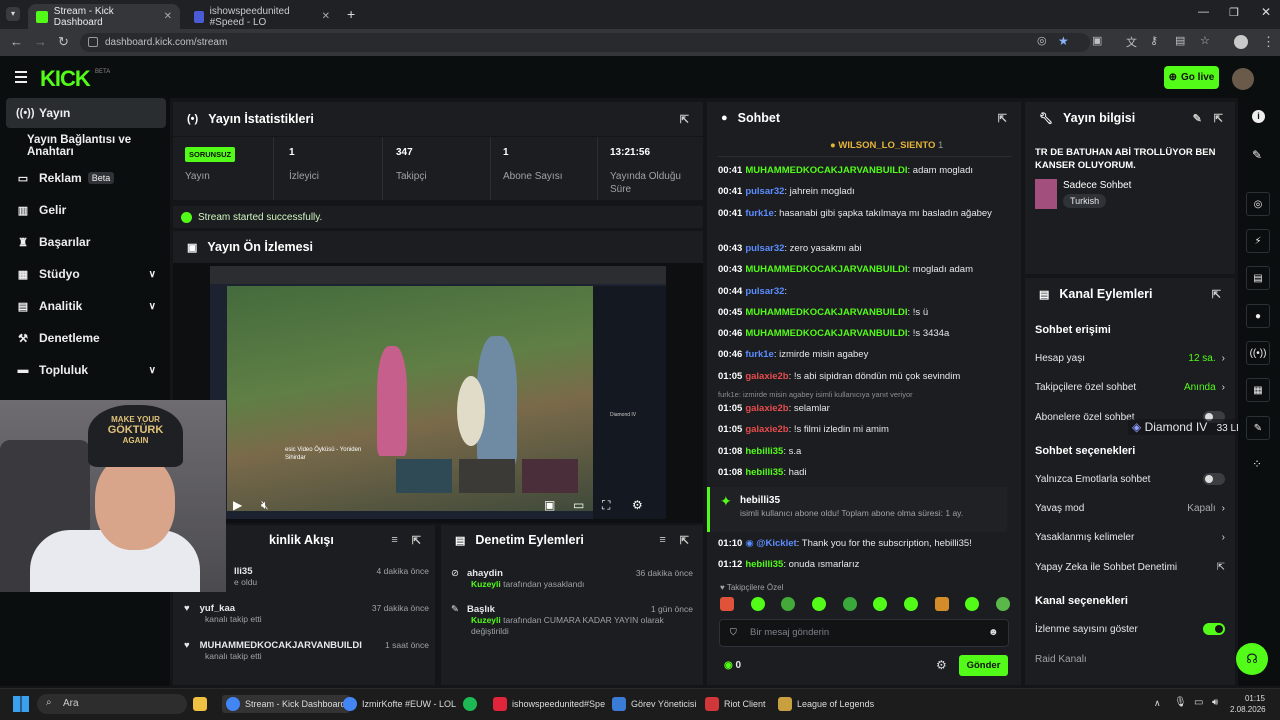 Image resolution: width=1280 pixels, height=720 pixels. Describe the element at coordinates (1130, 358) in the screenshot. I see `account-age-row: Hesap yaşı 12 sa. ›` at that location.